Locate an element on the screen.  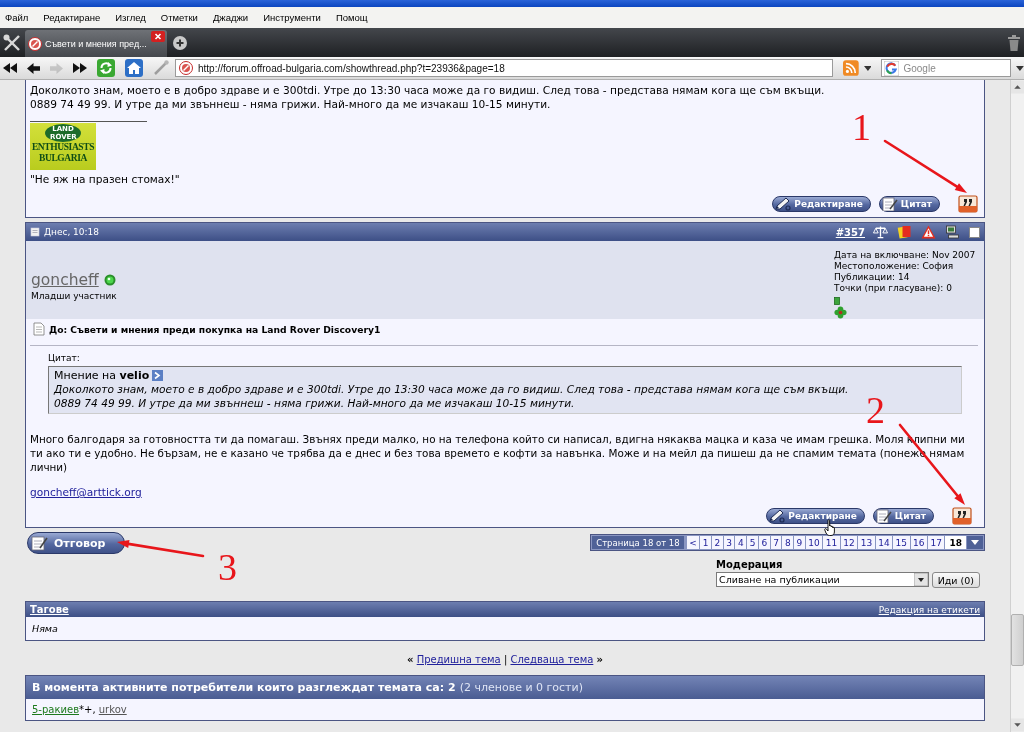
home-icon is located at coordinates (134, 68).